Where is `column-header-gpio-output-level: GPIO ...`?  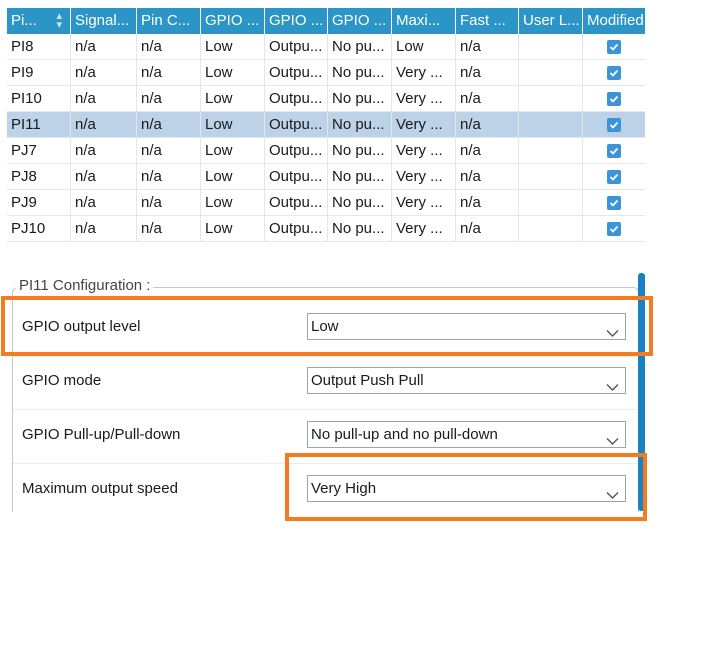
column-header-gpio-output-level: GPIO ... is located at coordinates (233, 21).